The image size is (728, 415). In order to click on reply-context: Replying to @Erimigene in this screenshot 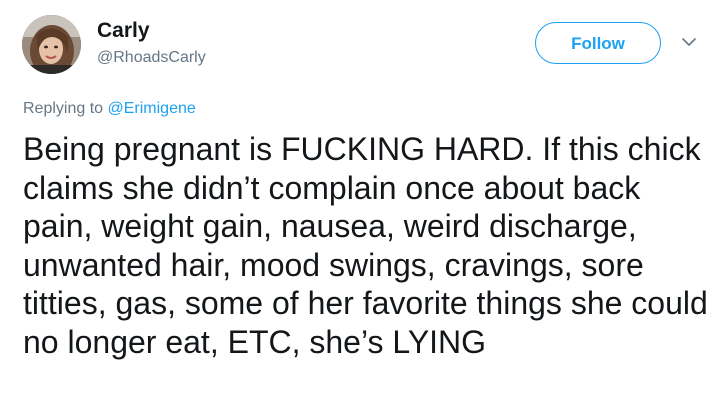, I will do `click(109, 109)`.